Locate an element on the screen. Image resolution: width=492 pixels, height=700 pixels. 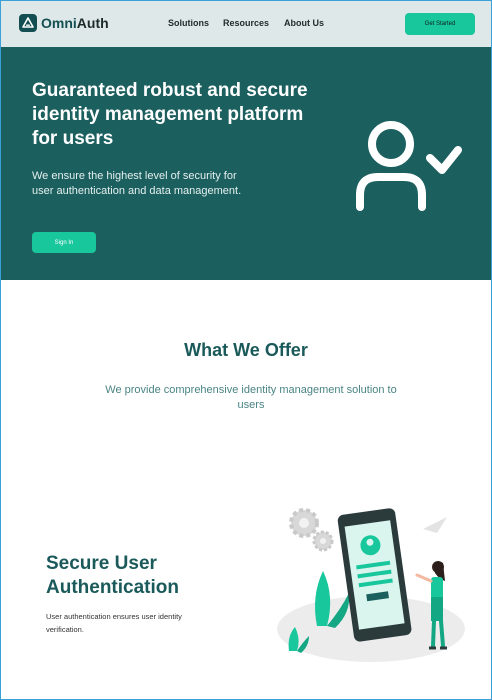
brand-name: OmniAuth is located at coordinates (75, 23).